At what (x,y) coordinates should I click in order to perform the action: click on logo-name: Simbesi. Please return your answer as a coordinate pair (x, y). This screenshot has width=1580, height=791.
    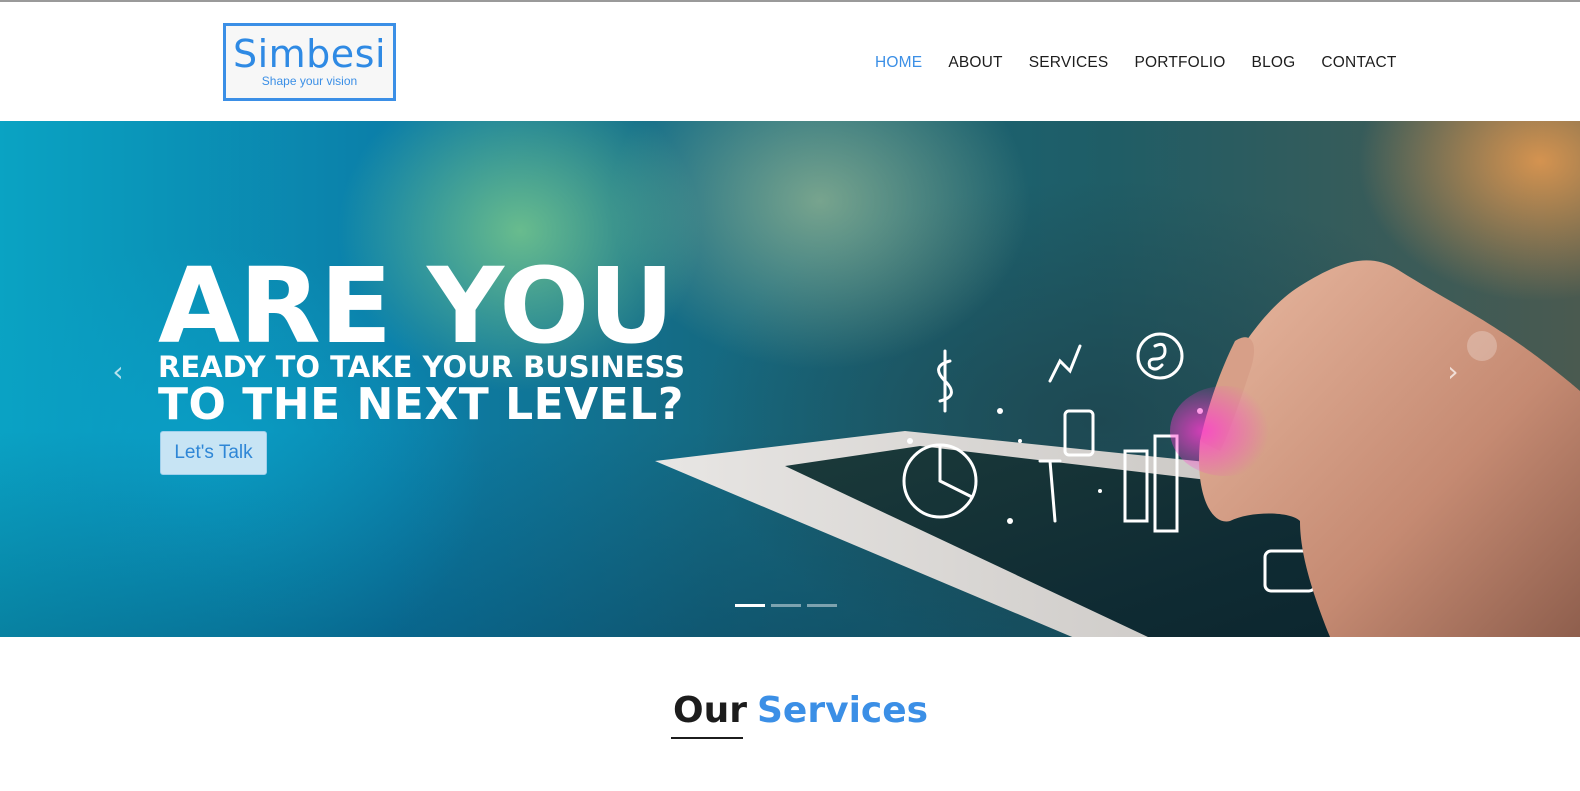
    Looking at the image, I should click on (309, 54).